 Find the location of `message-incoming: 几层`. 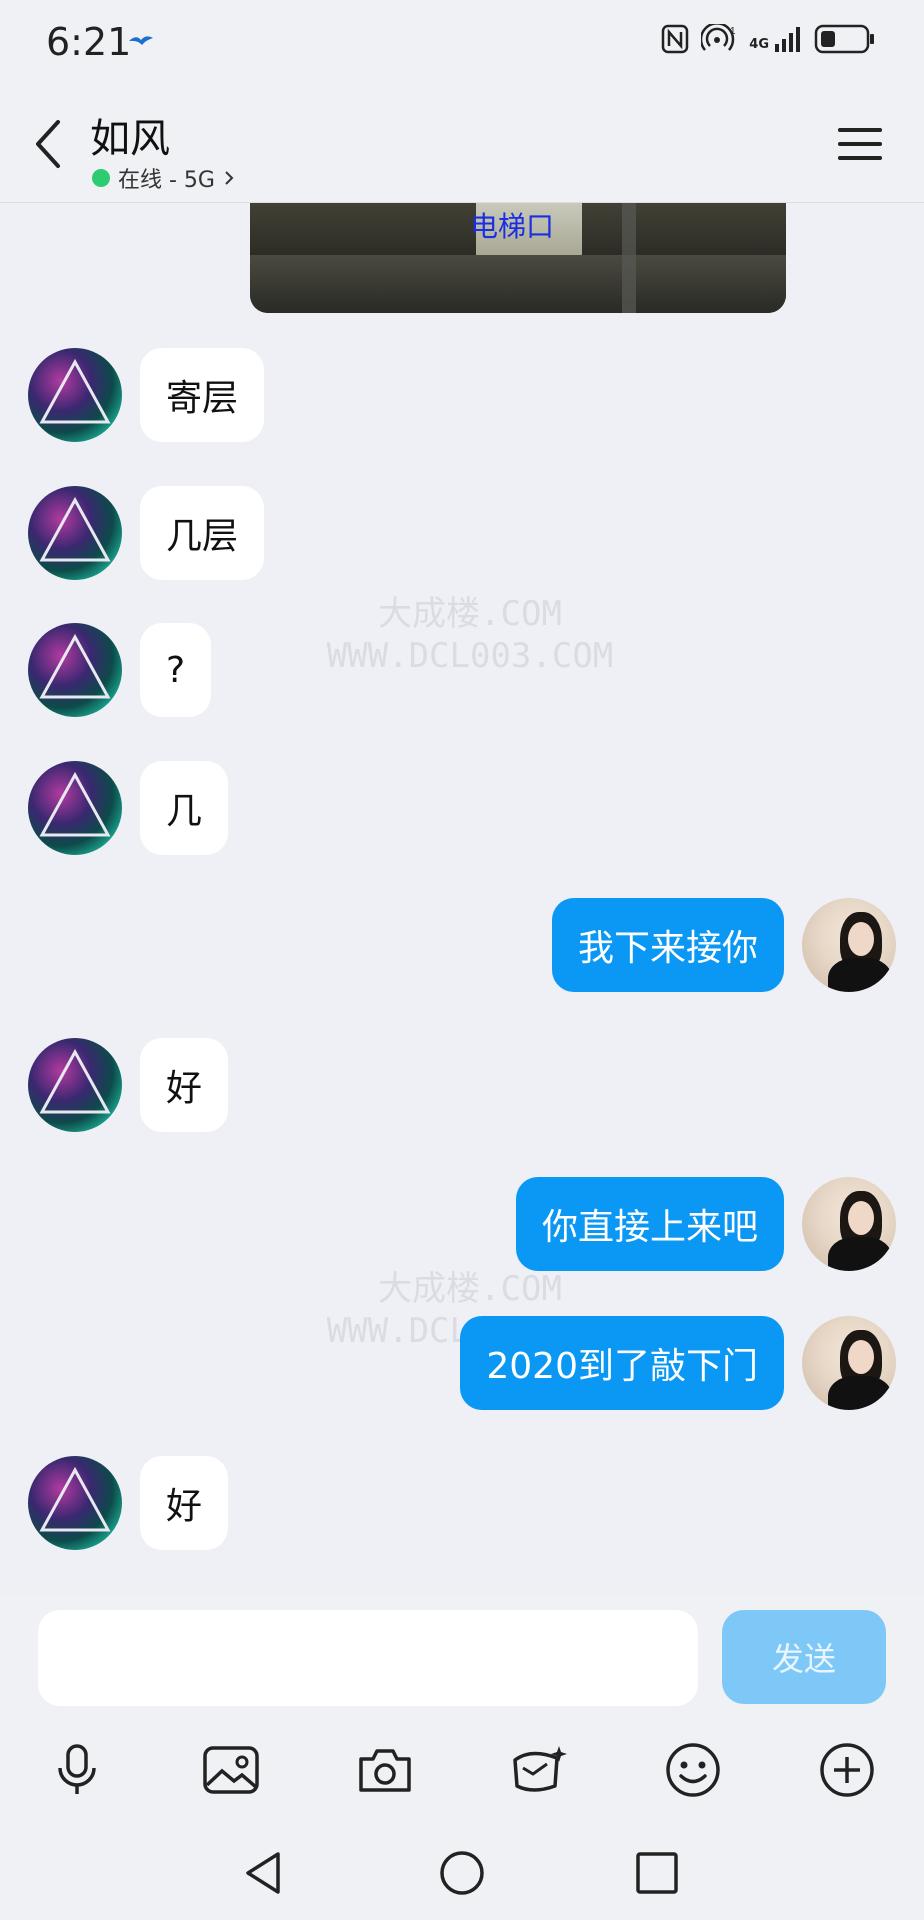

message-incoming: 几层 is located at coordinates (146, 533).